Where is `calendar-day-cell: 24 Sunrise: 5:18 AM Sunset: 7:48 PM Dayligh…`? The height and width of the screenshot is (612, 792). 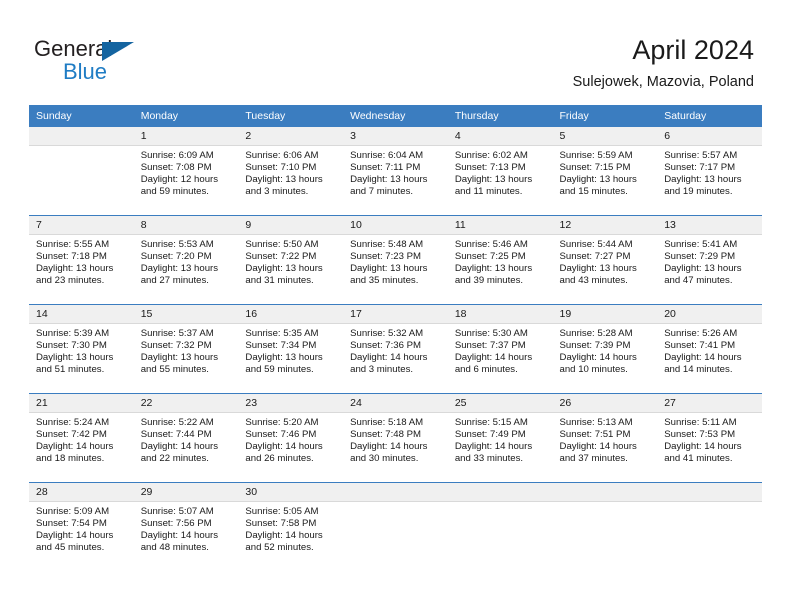 calendar-day-cell: 24 Sunrise: 5:18 AM Sunset: 7:48 PM Dayligh… is located at coordinates (395, 438).